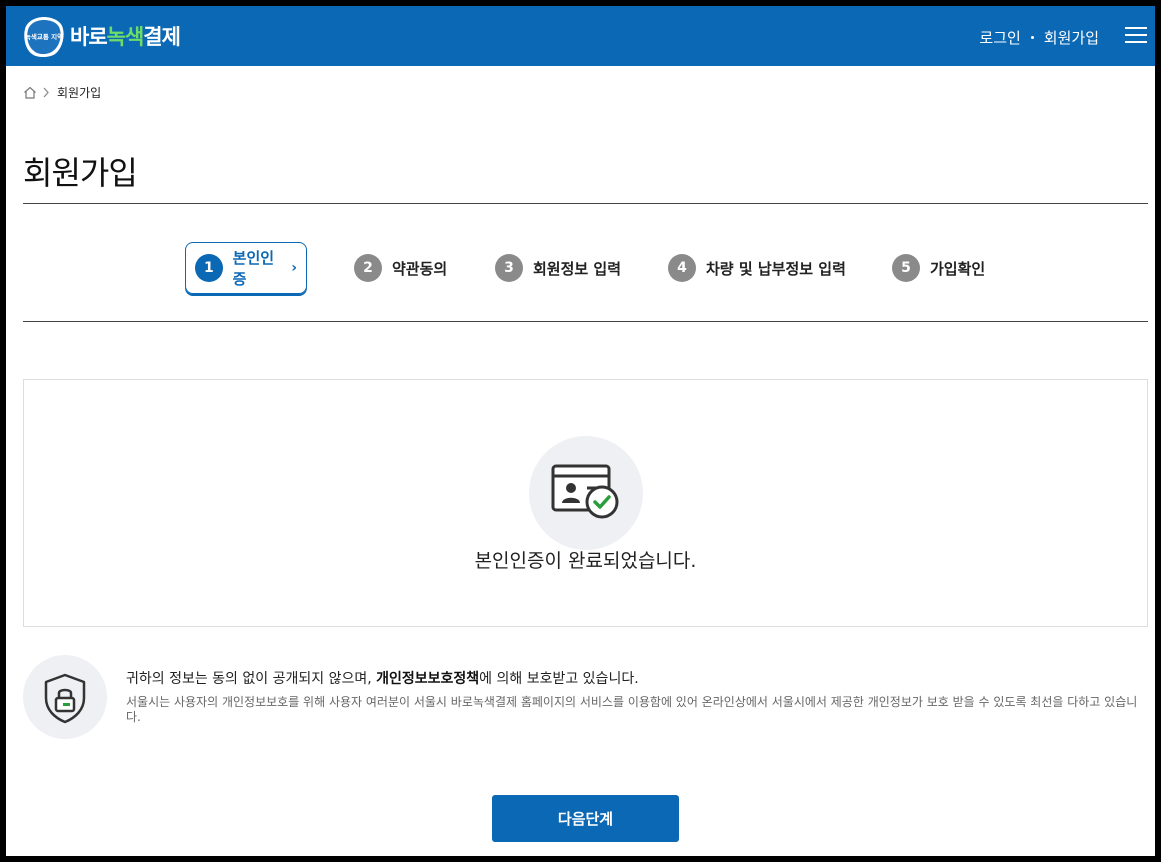  Describe the element at coordinates (294, 268) in the screenshot. I see `chevron-right-icon: ›` at that location.